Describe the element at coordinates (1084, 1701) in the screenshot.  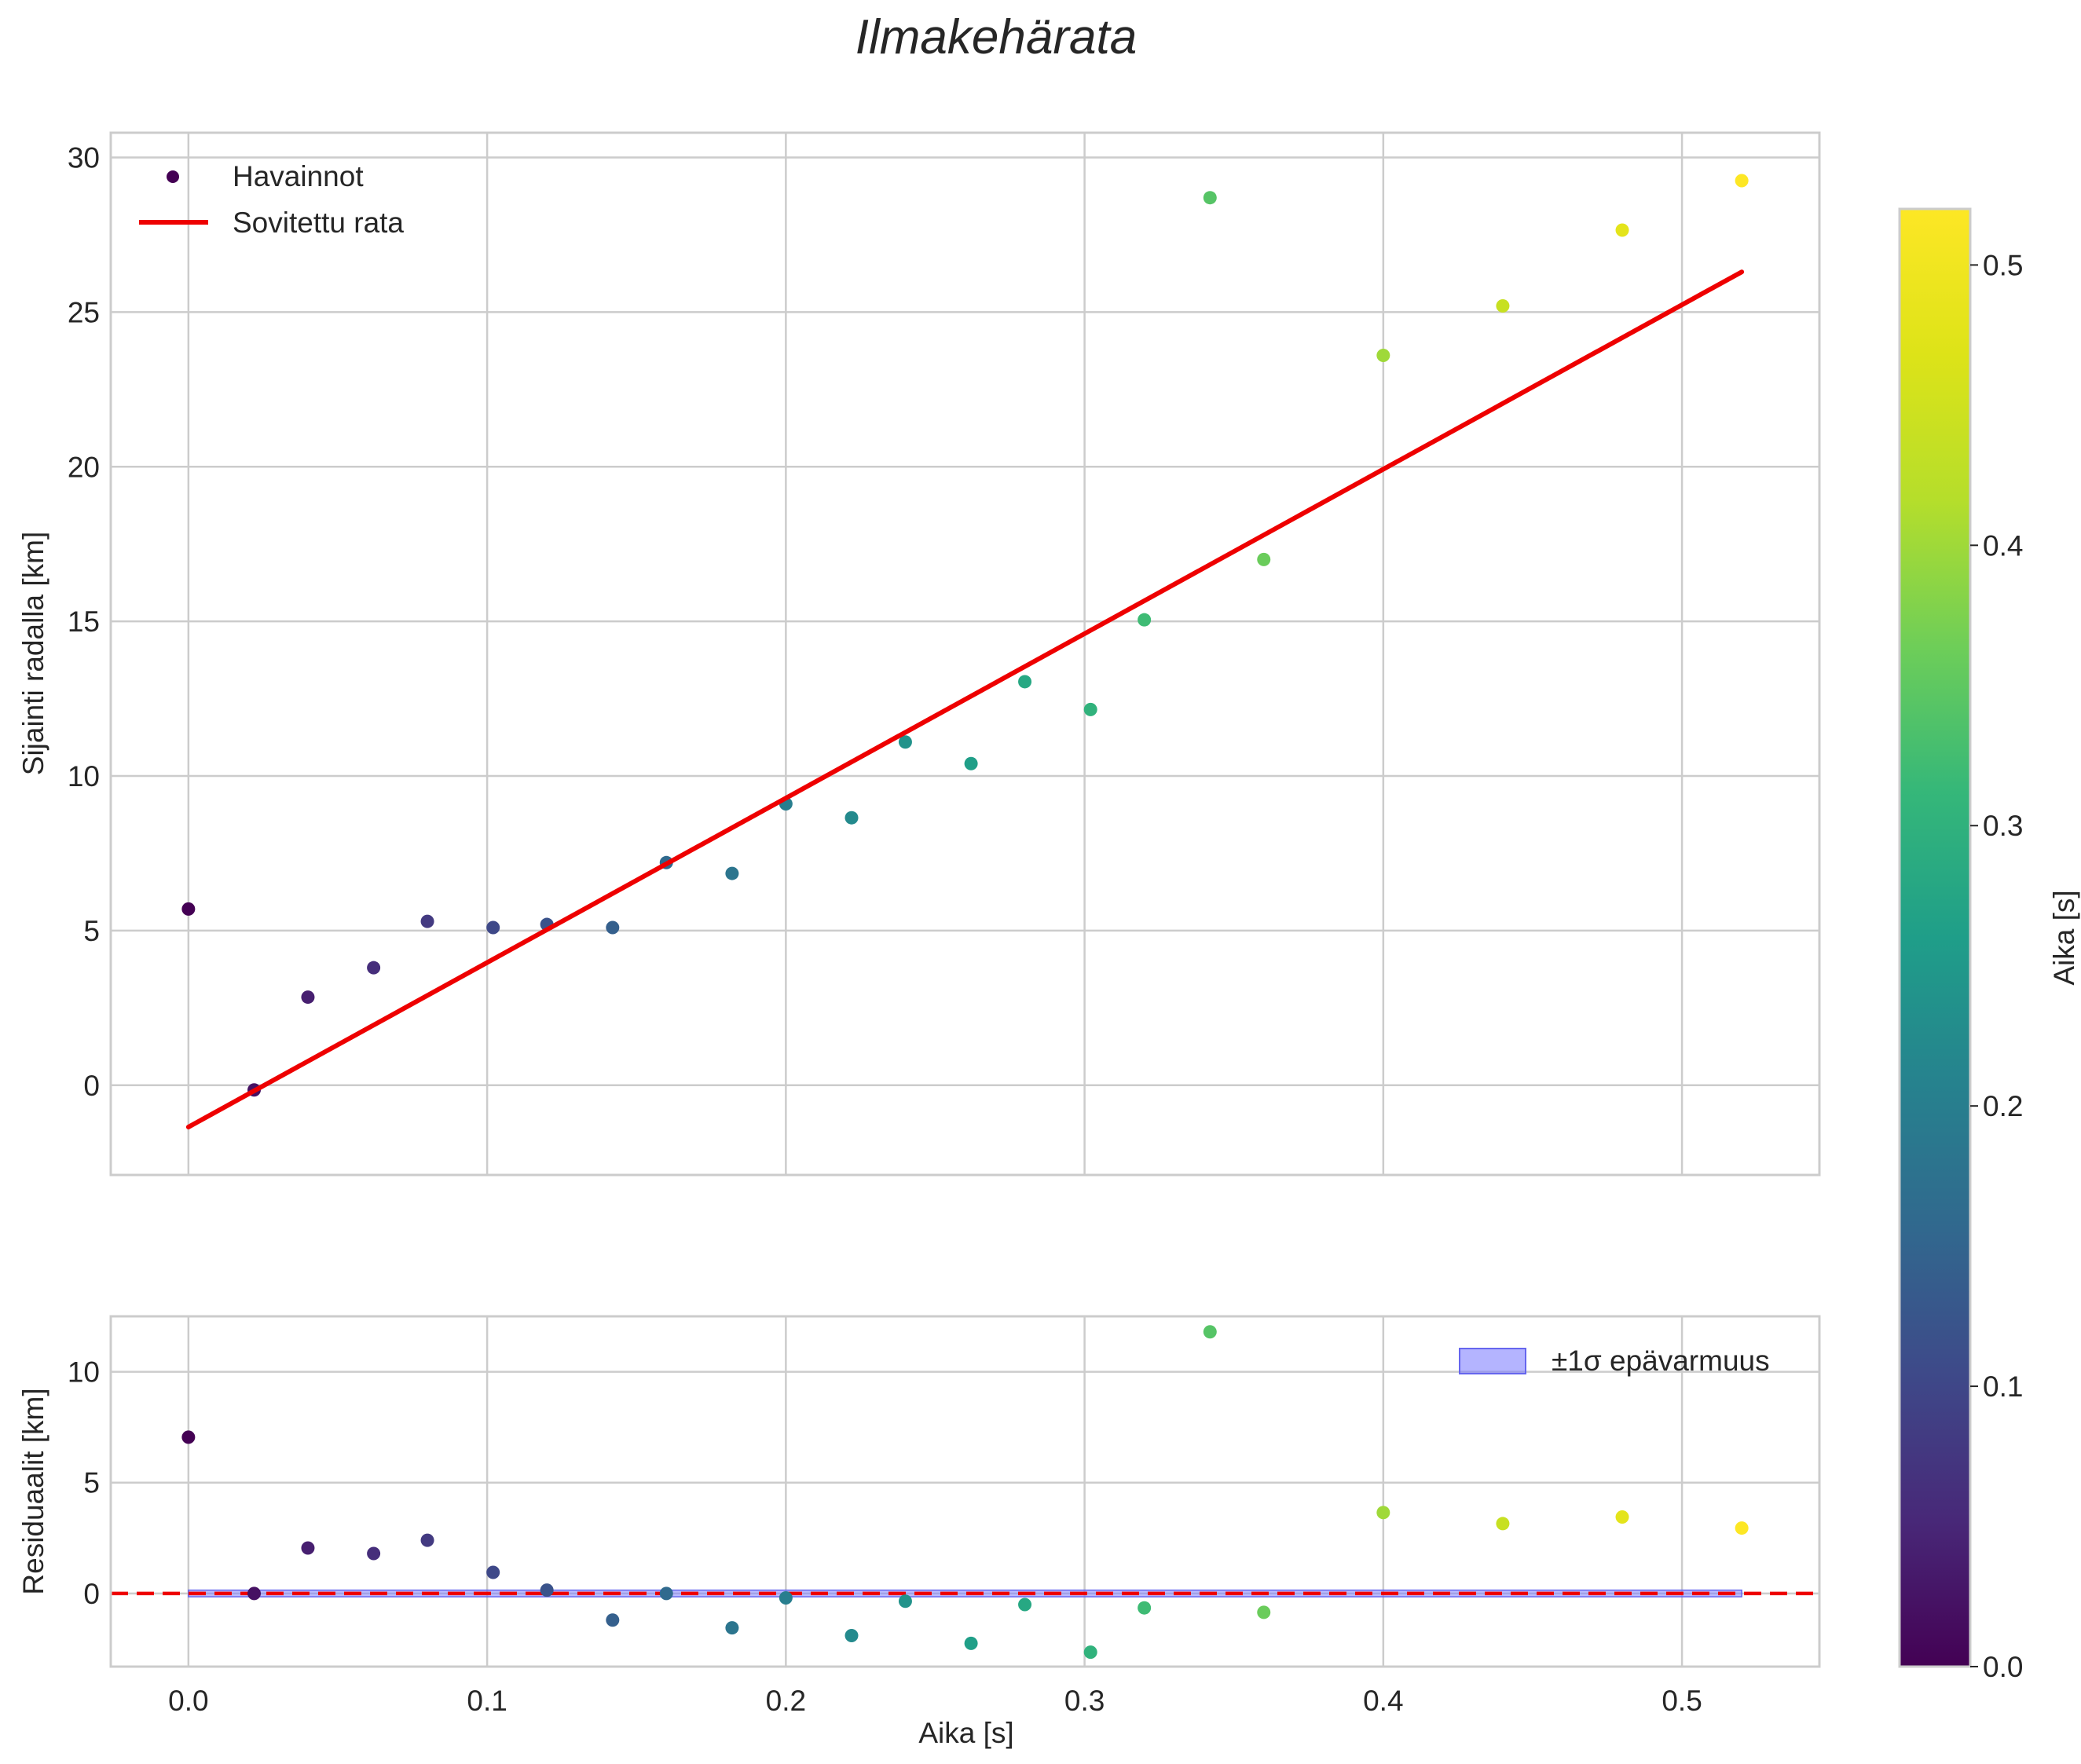
I see `bottom-xtick-label: 0.3` at that location.